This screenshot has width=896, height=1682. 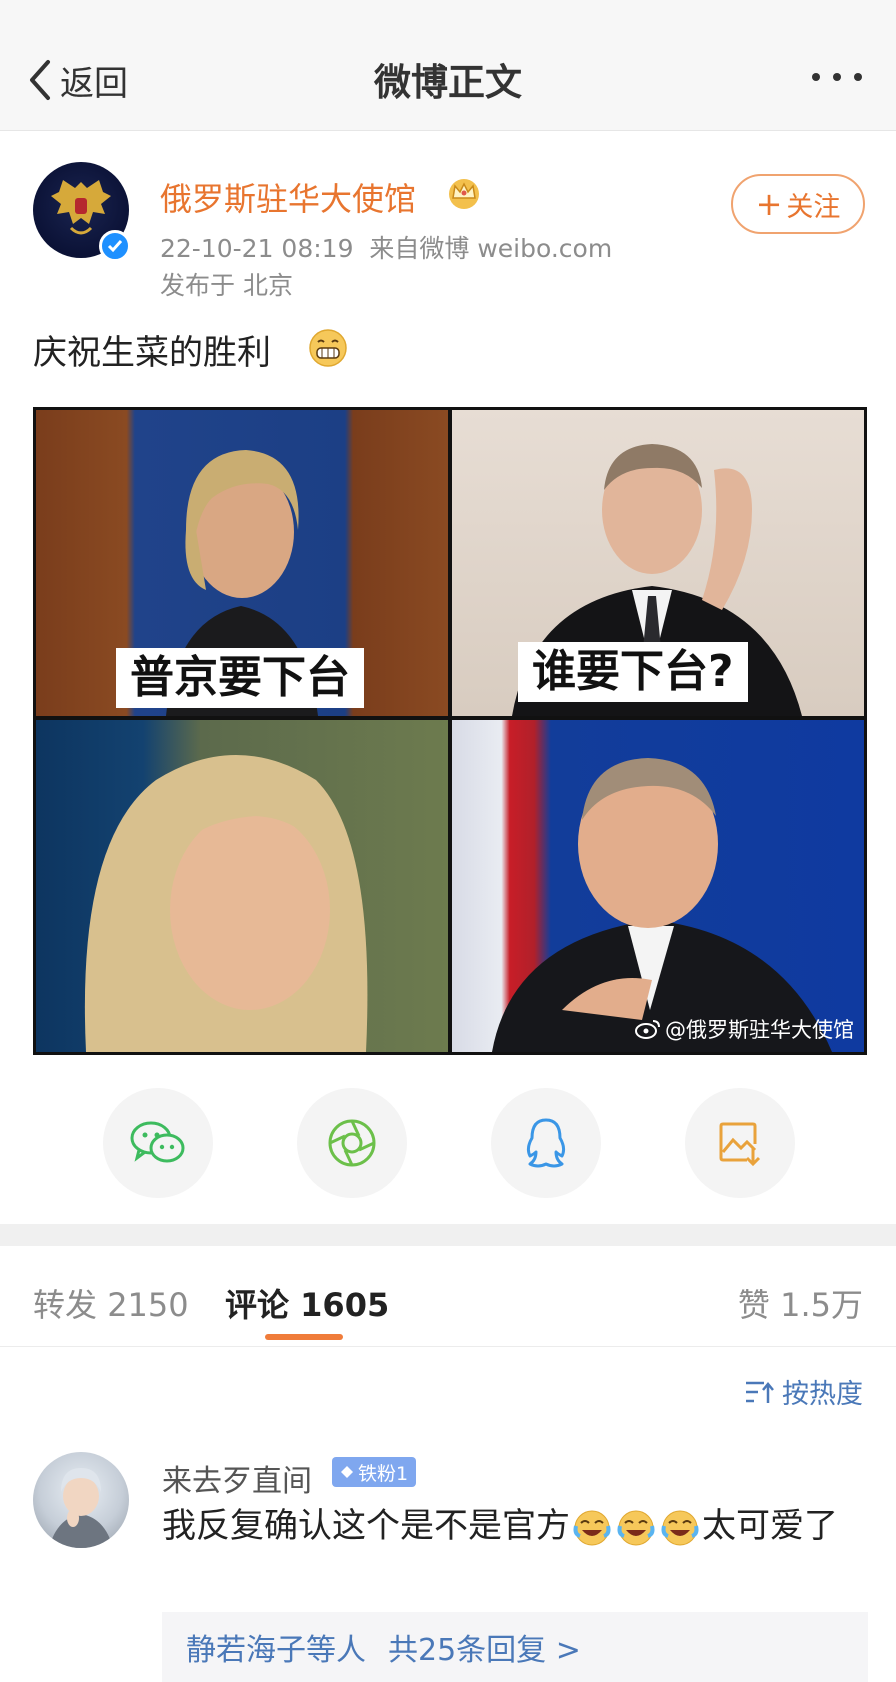 I want to click on back-label: 返回, so click(x=94, y=83).